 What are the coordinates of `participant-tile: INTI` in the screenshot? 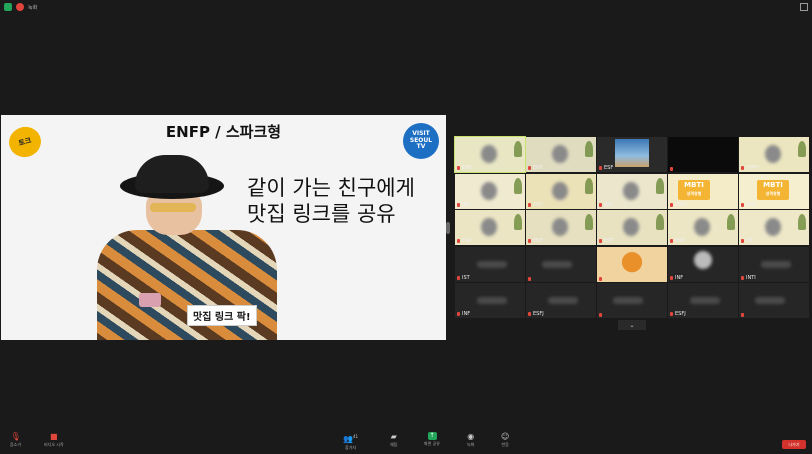 It's located at (774, 264).